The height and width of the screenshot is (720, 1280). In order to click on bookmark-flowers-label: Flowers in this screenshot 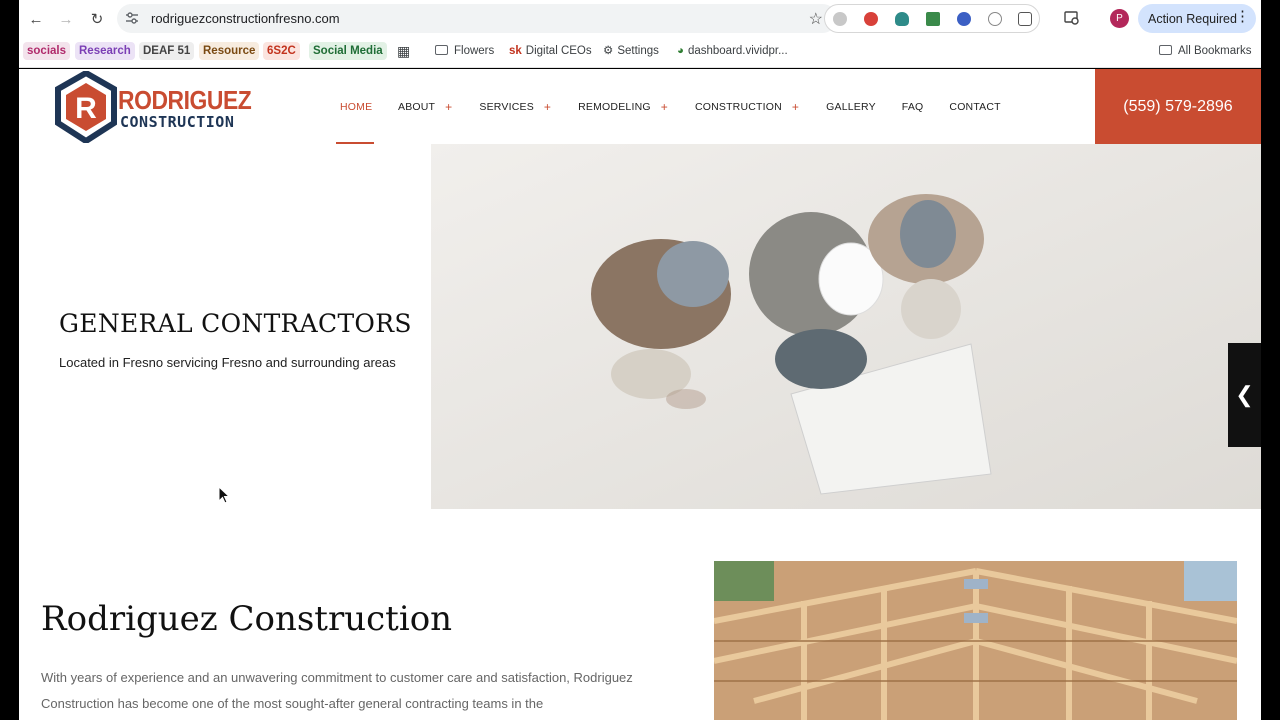, I will do `click(474, 51)`.